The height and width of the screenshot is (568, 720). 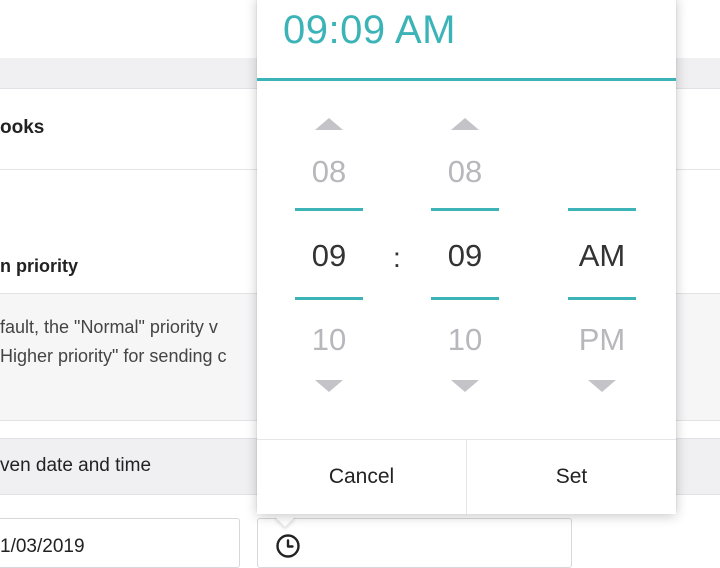 What do you see at coordinates (42, 546) in the screenshot?
I see `date-input-value: 1/03/2019` at bounding box center [42, 546].